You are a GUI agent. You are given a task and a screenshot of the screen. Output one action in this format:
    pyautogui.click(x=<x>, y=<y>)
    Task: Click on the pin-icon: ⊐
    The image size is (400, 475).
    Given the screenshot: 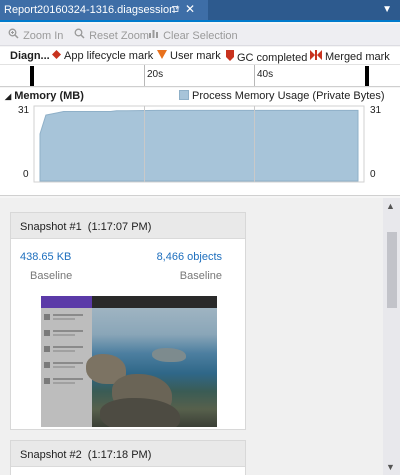 What is the action you would take?
    pyautogui.click(x=175, y=9)
    